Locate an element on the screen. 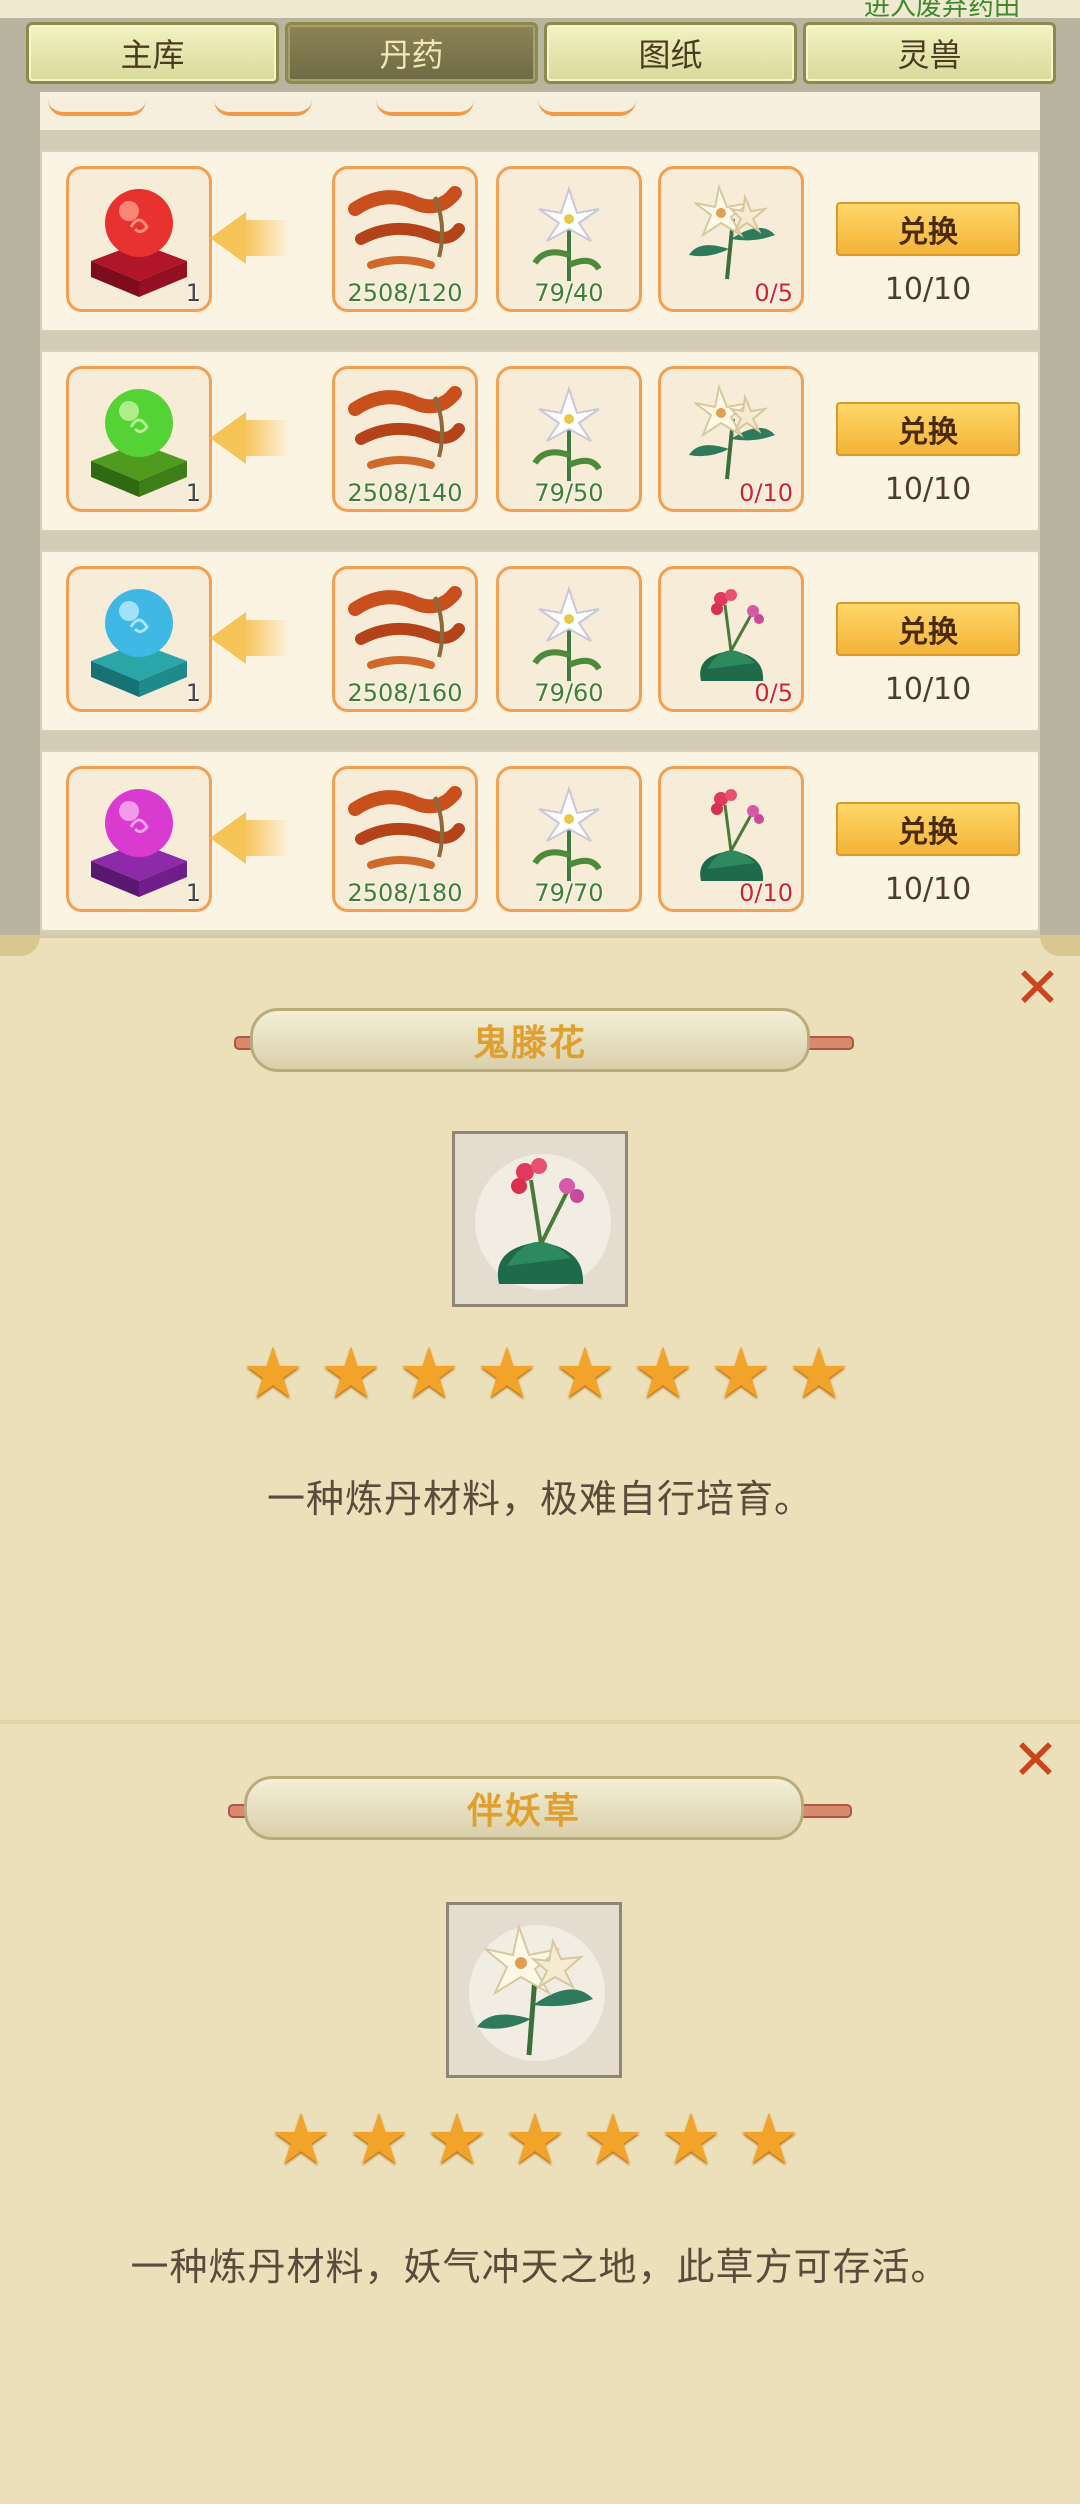 The width and height of the screenshot is (1080, 2504). tab-main-library: 主库 is located at coordinates (152, 53).